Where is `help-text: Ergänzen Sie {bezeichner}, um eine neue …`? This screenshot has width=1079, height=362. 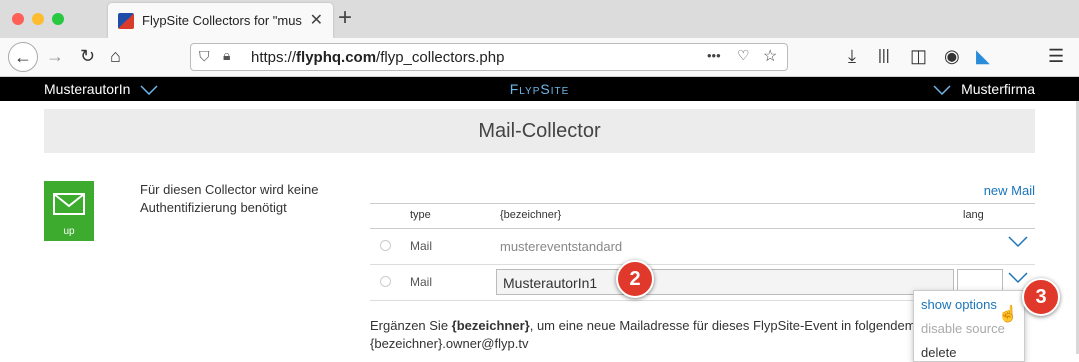 help-text: Ergänzen Sie {bezeichner}, um eine neue … is located at coordinates (643, 335).